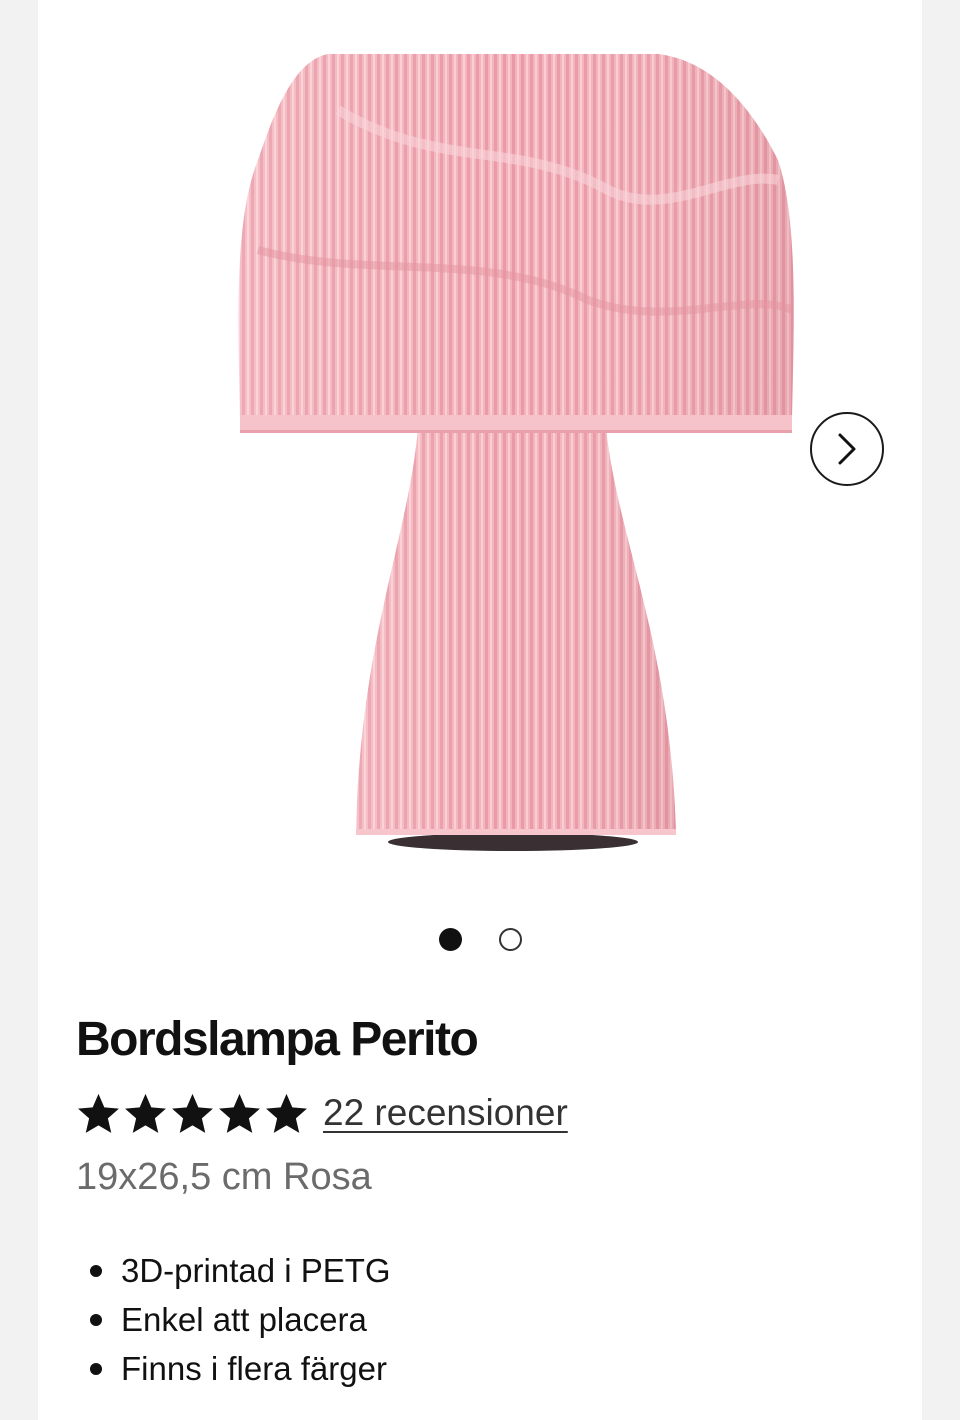 The width and height of the screenshot is (960, 1420). I want to click on list-item: Finns i flera färger, so click(240, 1368).